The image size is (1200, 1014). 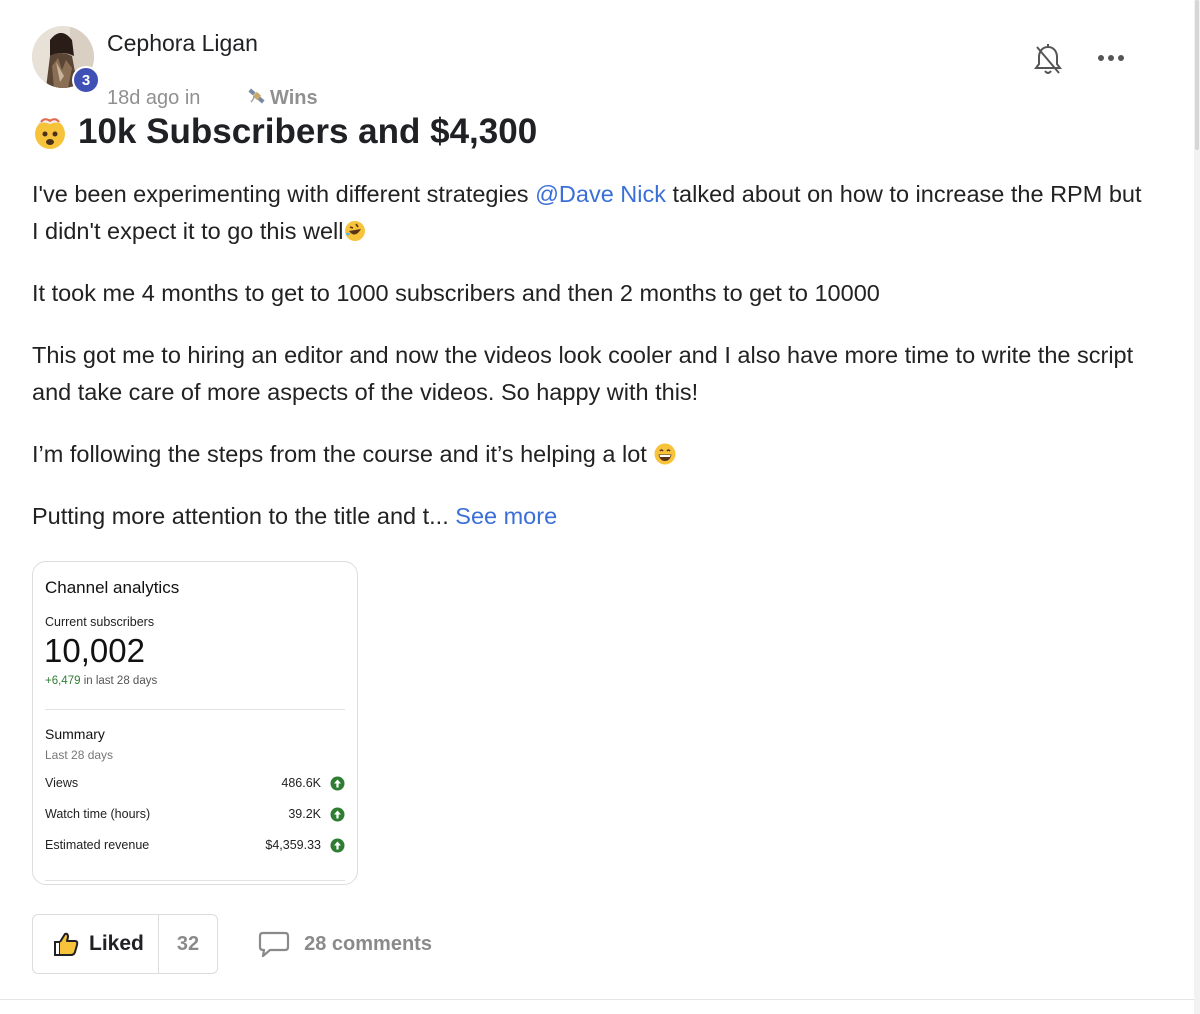 What do you see at coordinates (1197, 507) in the screenshot?
I see `scrollbar-track` at bounding box center [1197, 507].